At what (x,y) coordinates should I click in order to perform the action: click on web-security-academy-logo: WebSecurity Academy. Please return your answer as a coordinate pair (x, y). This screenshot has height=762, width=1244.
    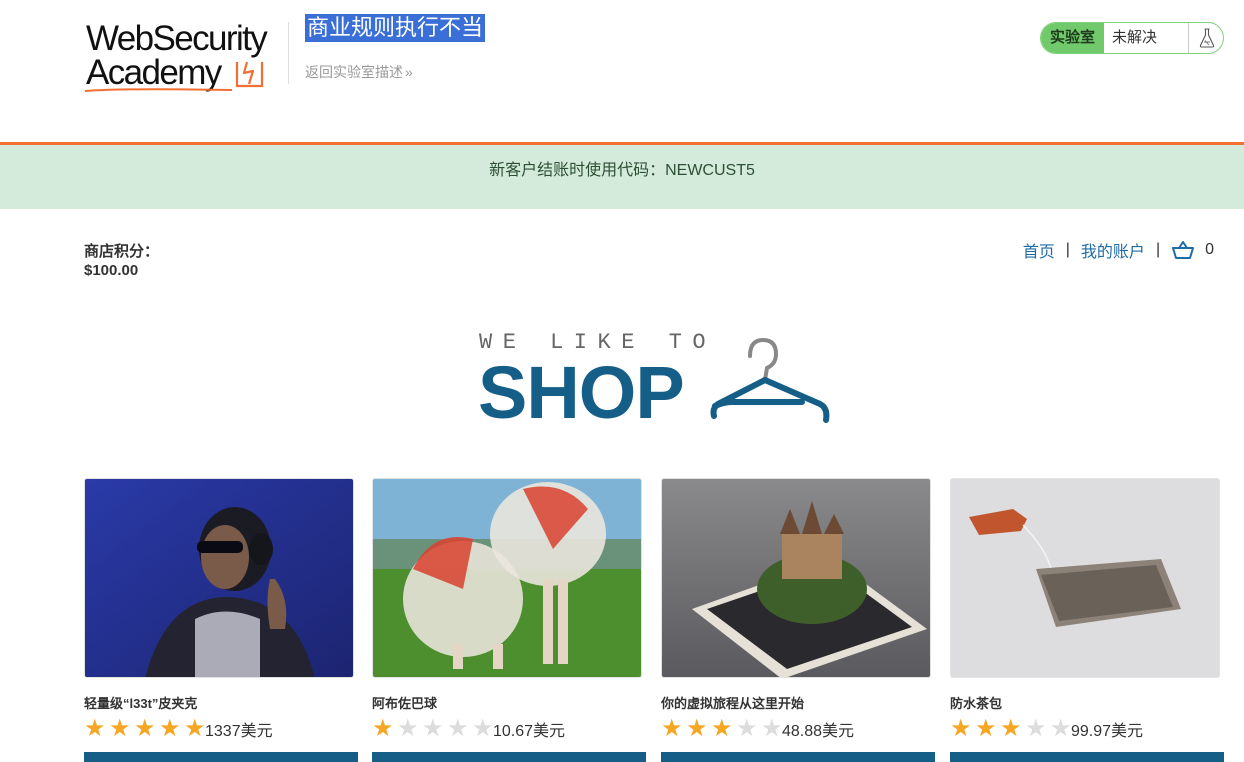
    Looking at the image, I should click on (184, 56).